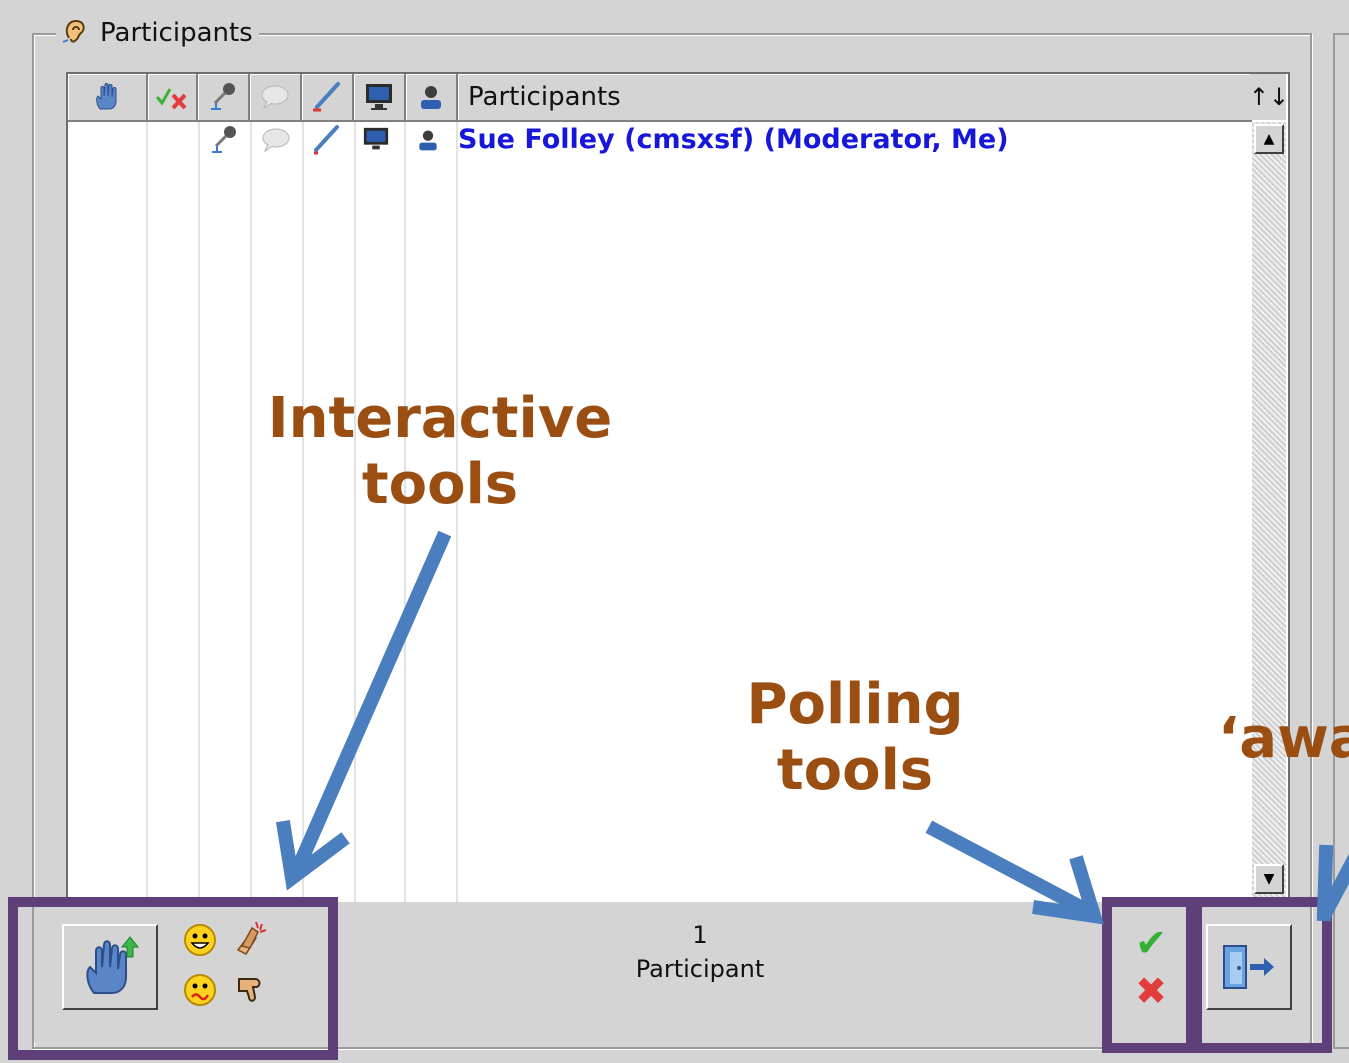 This screenshot has width=1349, height=1063. I want to click on away-arrow-head, so click(1325, 883).